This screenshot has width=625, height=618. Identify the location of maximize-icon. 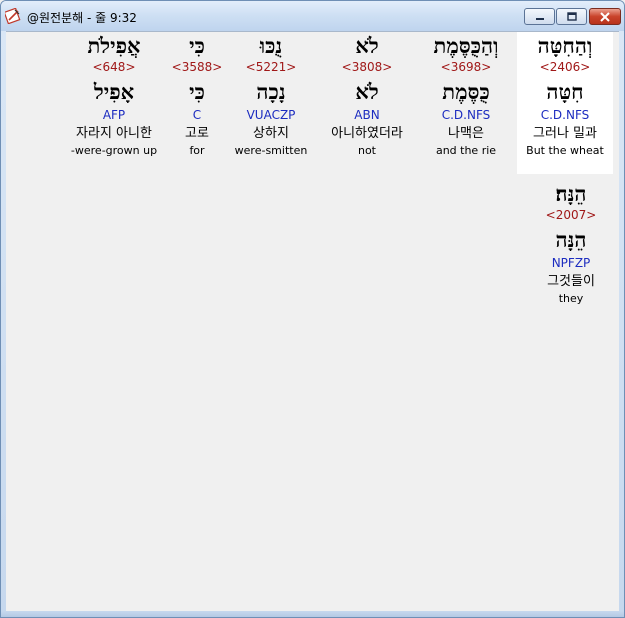
(571, 16).